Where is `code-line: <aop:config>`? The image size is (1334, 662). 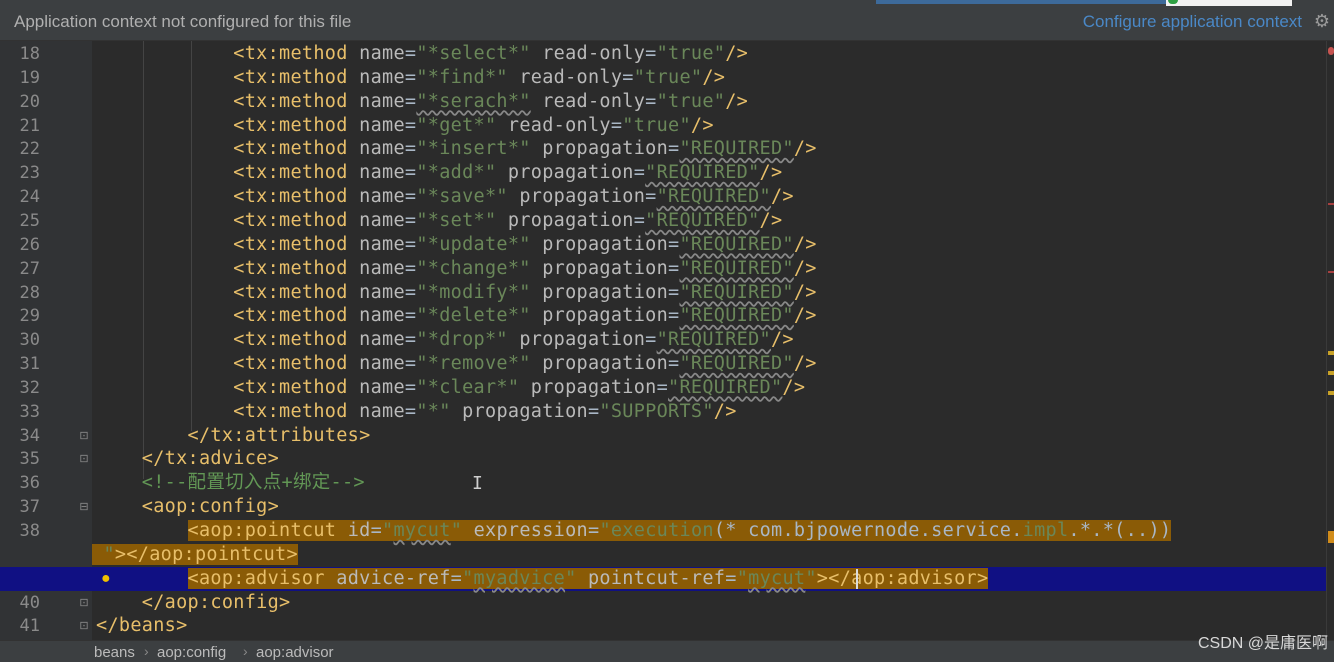
code-line: <aop:config> is located at coordinates (187, 507).